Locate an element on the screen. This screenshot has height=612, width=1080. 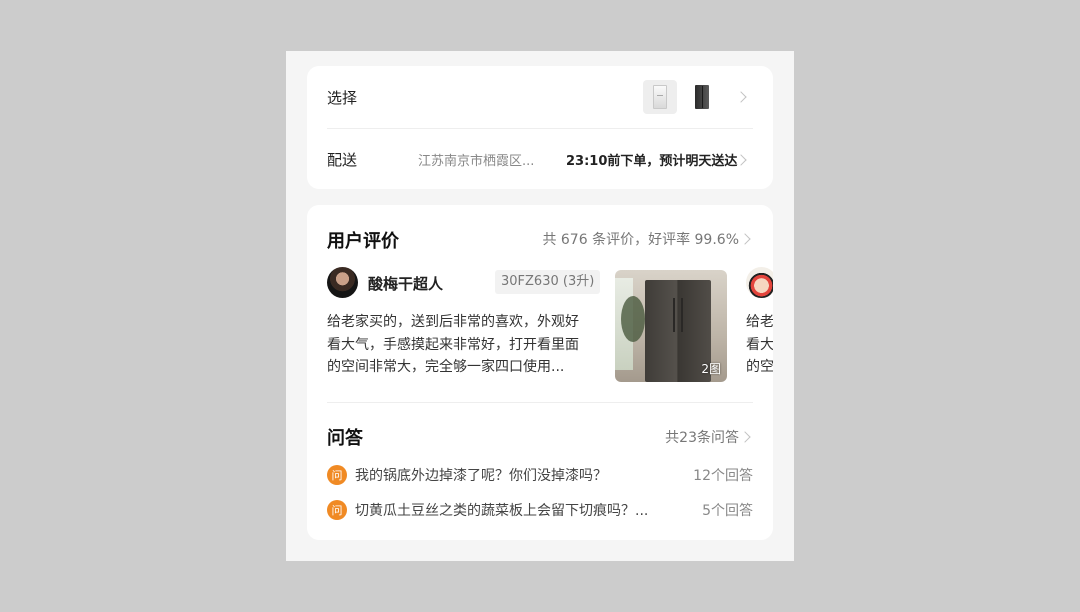
review-card-next: 给老 看大 的空 is located at coordinates (759, 324).